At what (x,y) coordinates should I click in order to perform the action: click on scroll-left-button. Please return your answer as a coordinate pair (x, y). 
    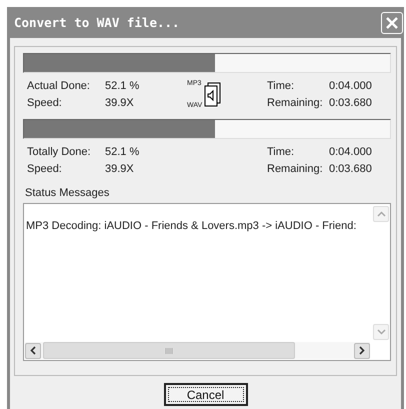
    Looking at the image, I should click on (33, 350).